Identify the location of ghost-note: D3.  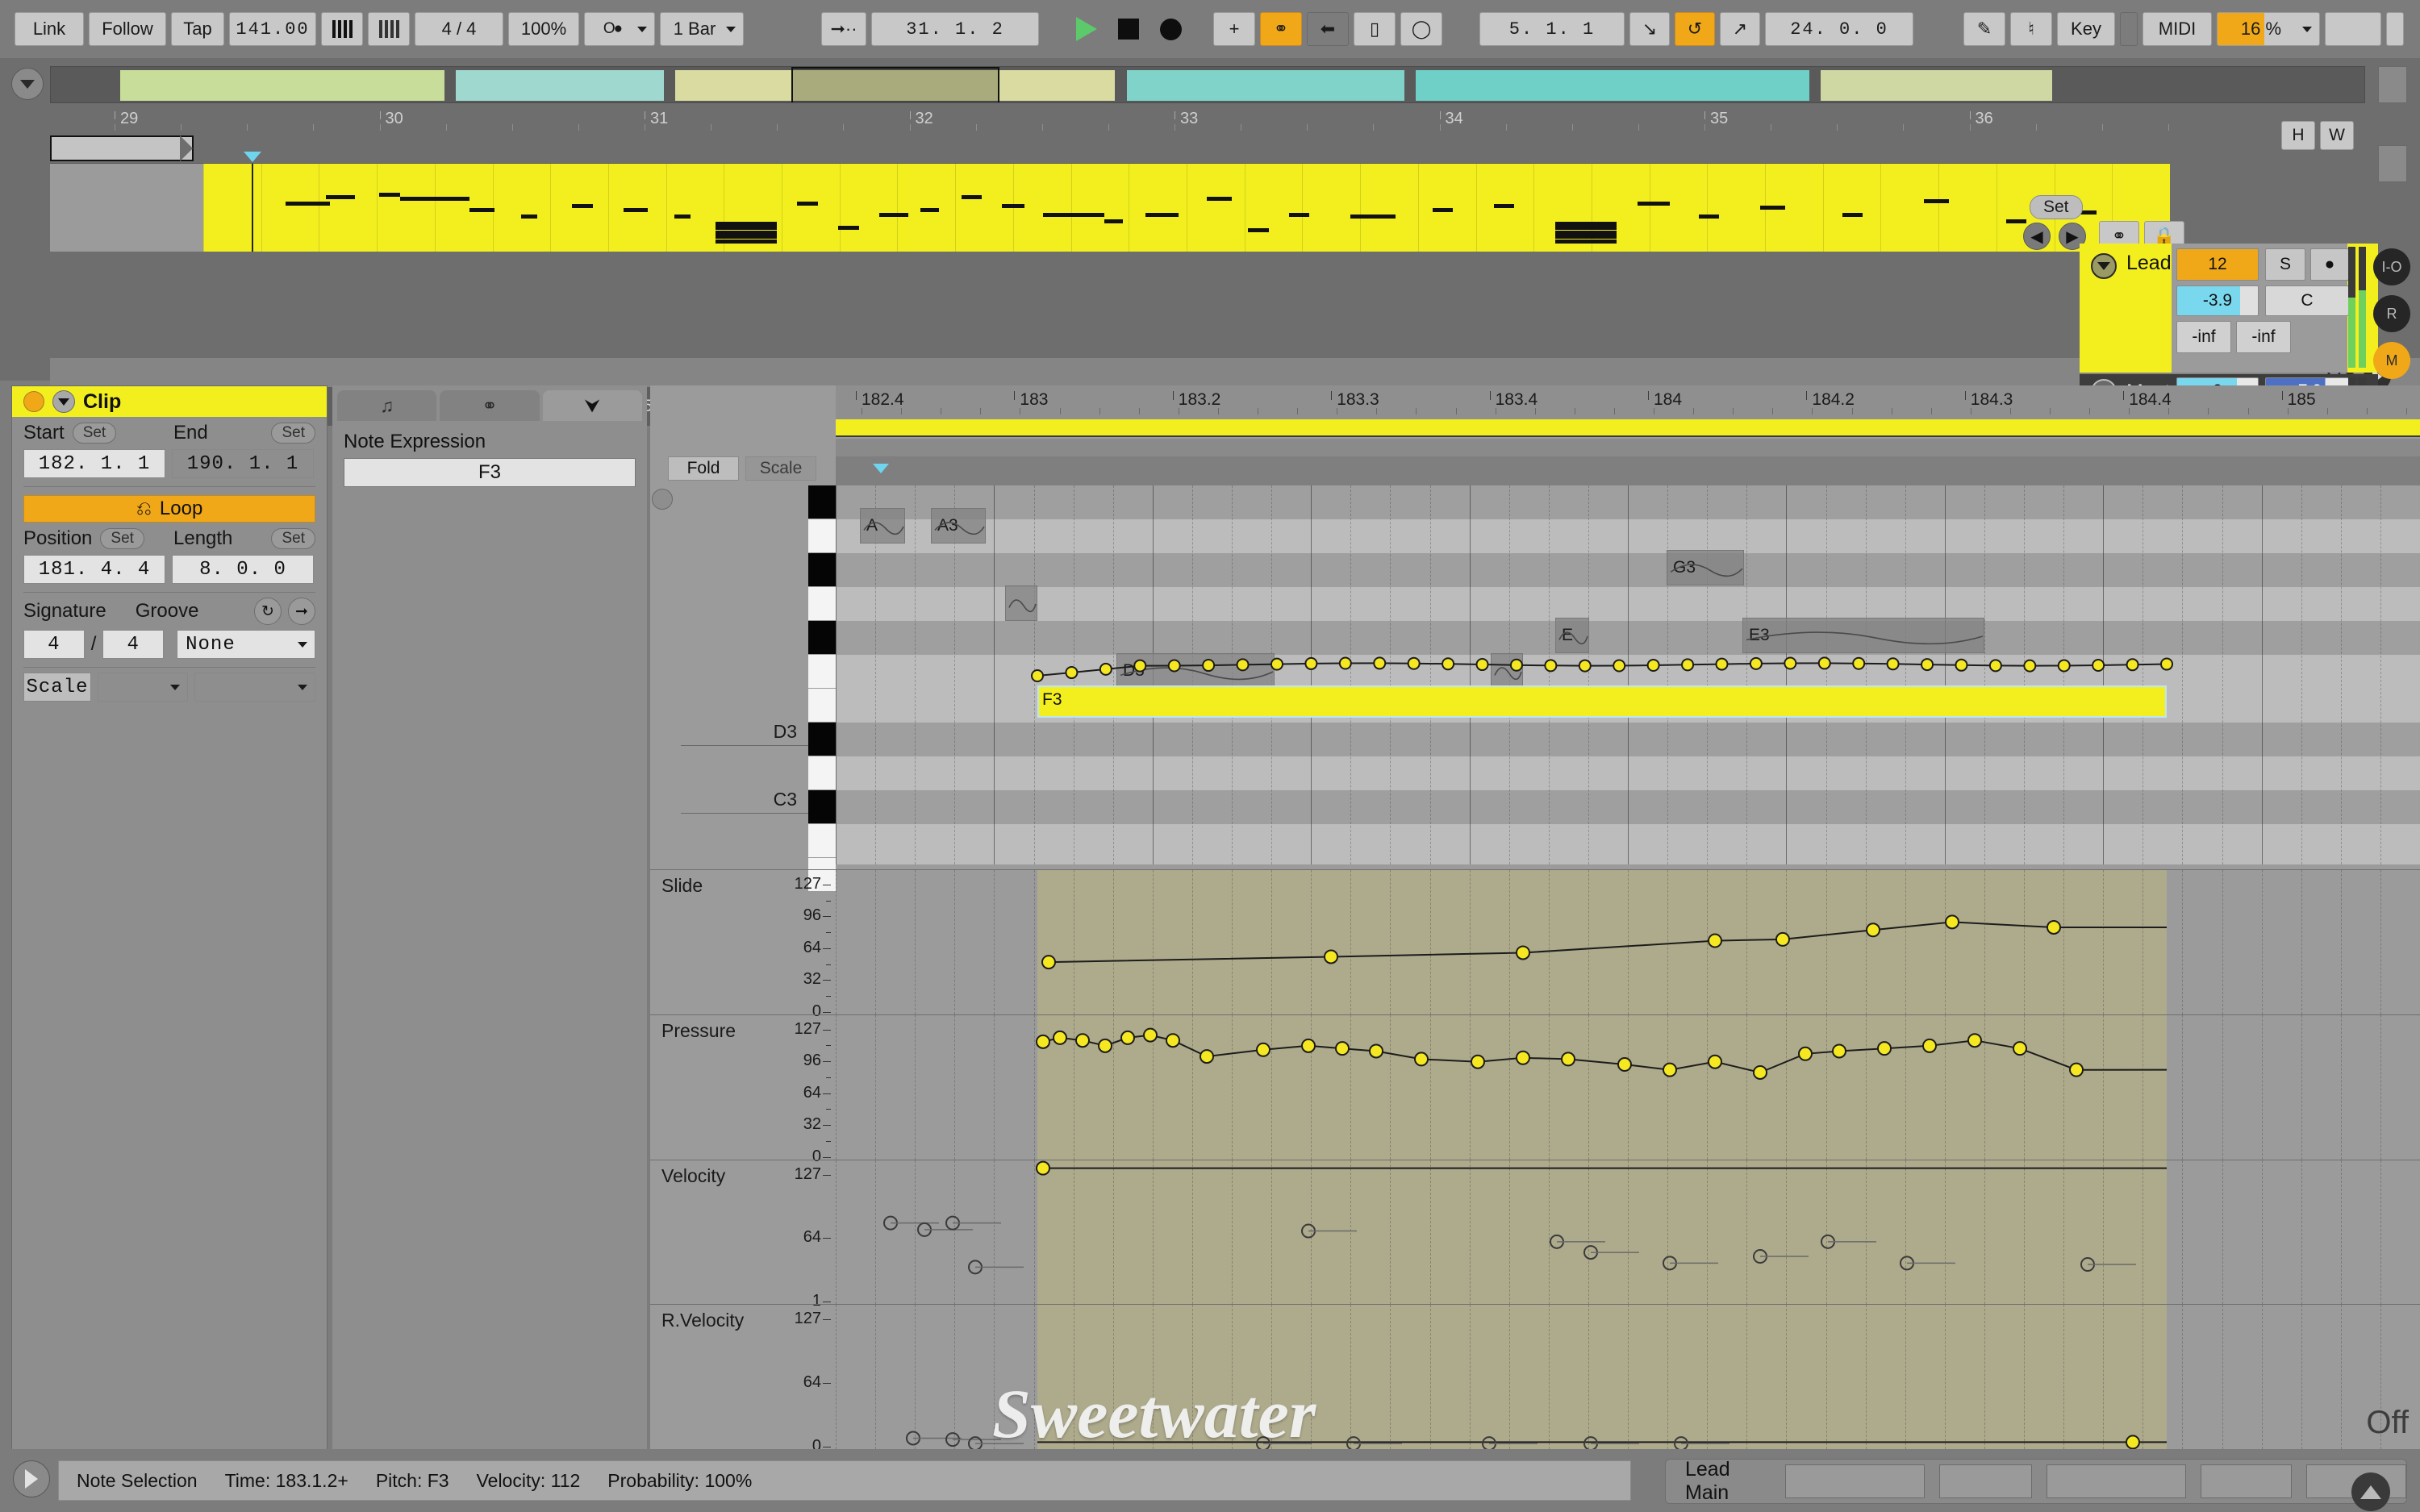
(1195, 671).